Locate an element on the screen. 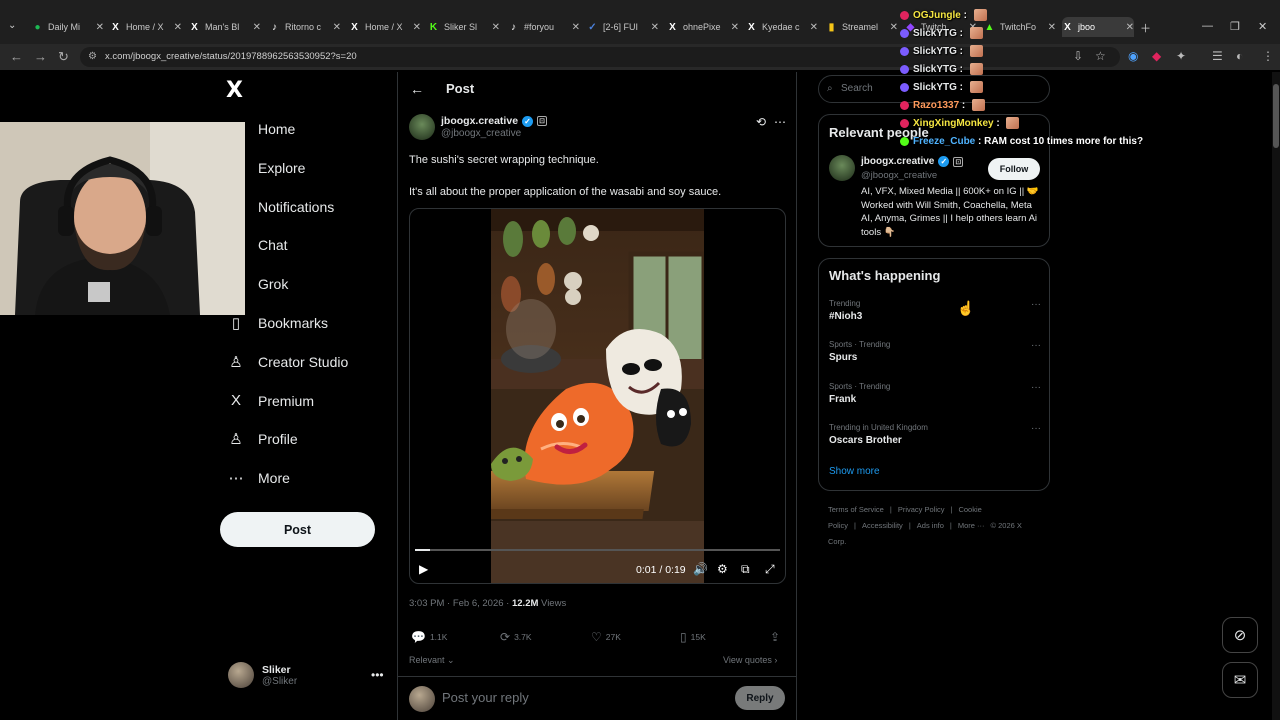  footer-link: Ads info is located at coordinates (930, 525).